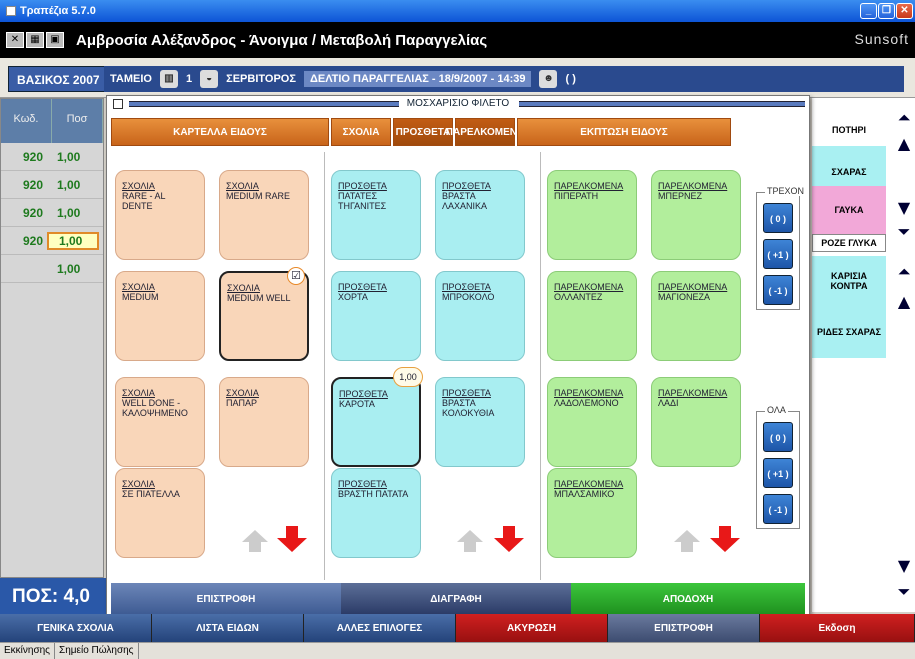 The width and height of the screenshot is (915, 659). I want to click on window-title-bar: Τραπέζια 5.7.0 _ ❐ ✕, so click(457, 11).